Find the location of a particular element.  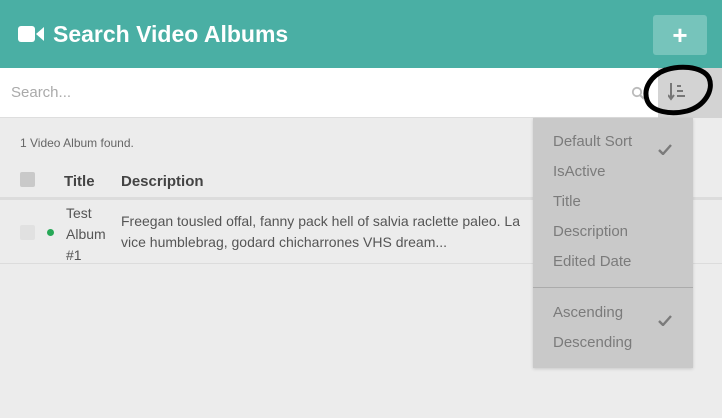

sort-option-label: Default Sort is located at coordinates (593, 141).